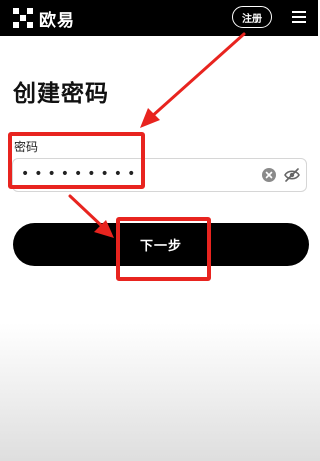 Image resolution: width=320 pixels, height=461 pixels. I want to click on clear-icon, so click(269, 175).